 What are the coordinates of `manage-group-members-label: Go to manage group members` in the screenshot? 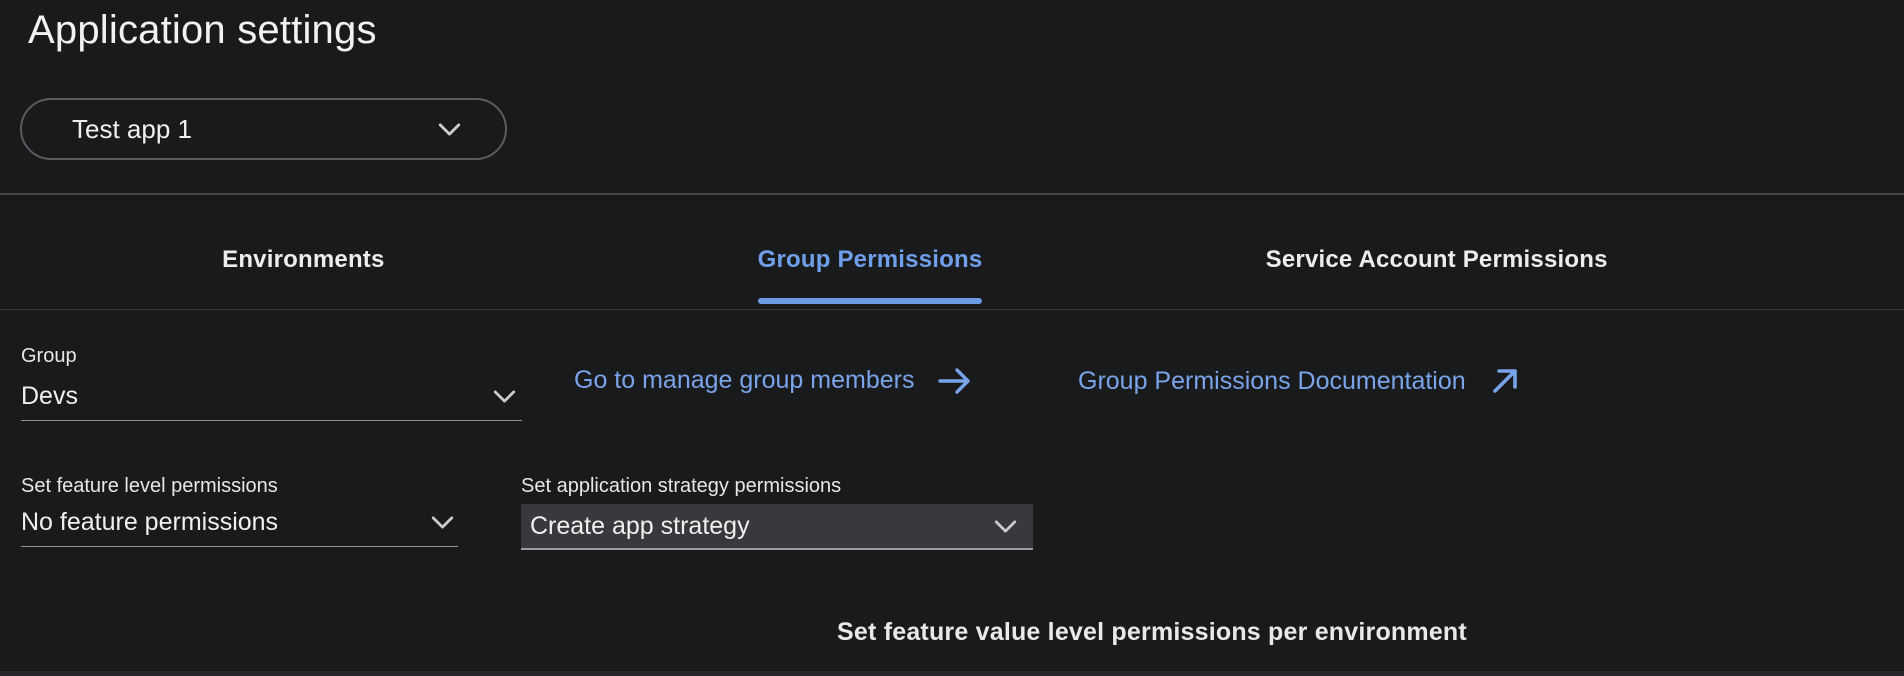 It's located at (744, 380).